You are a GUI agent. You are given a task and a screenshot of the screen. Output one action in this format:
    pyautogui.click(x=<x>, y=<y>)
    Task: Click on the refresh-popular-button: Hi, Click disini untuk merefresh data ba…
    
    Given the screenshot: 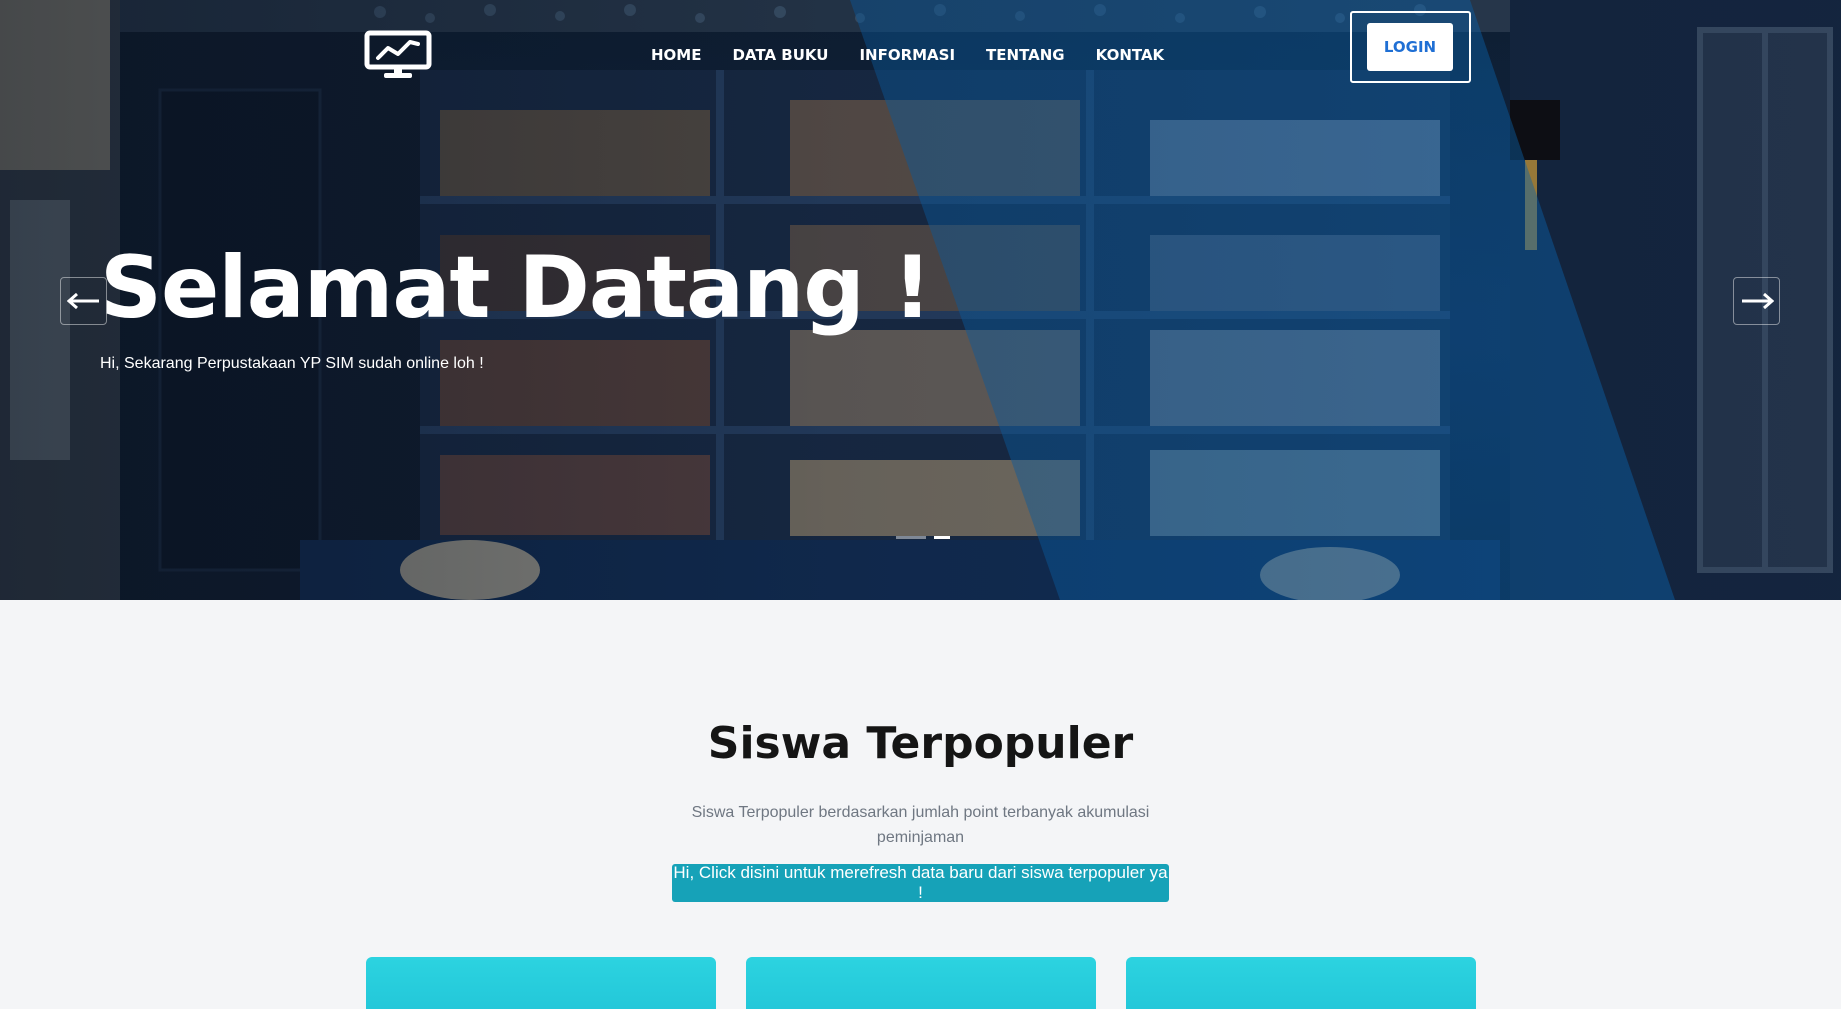 What is the action you would take?
    pyautogui.click(x=920, y=882)
    